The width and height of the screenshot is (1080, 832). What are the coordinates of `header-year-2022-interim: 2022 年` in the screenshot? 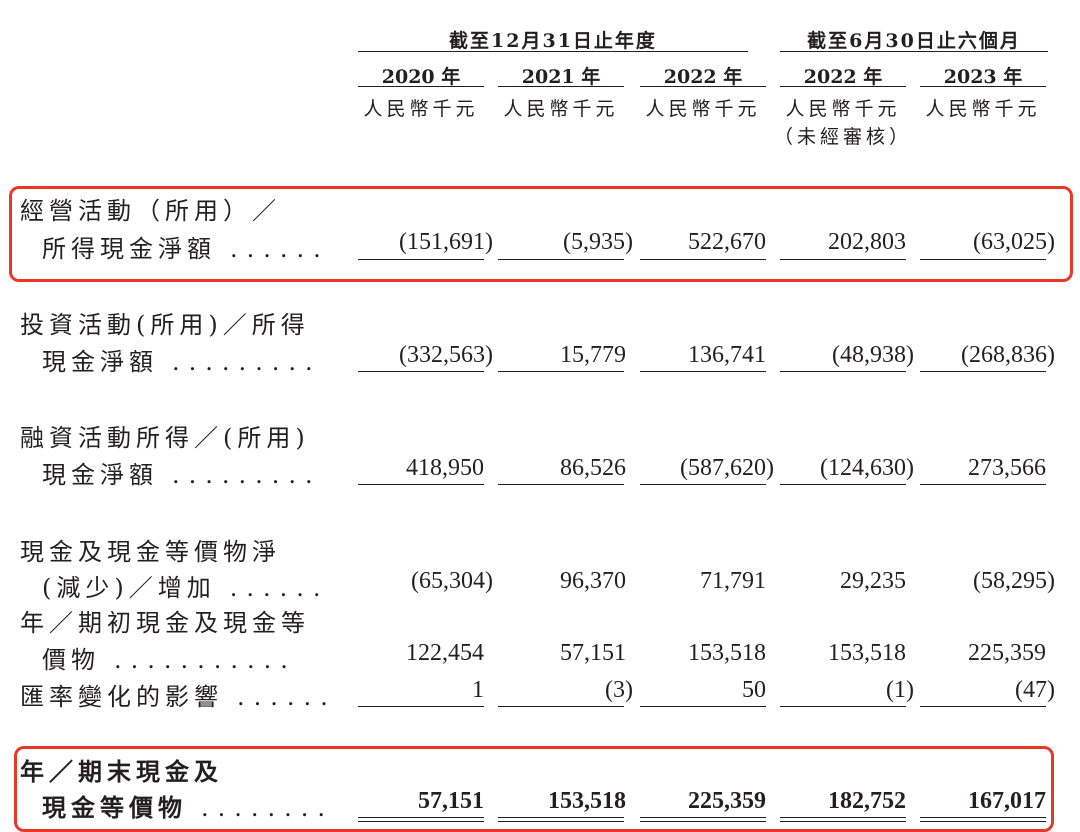 It's located at (843, 77).